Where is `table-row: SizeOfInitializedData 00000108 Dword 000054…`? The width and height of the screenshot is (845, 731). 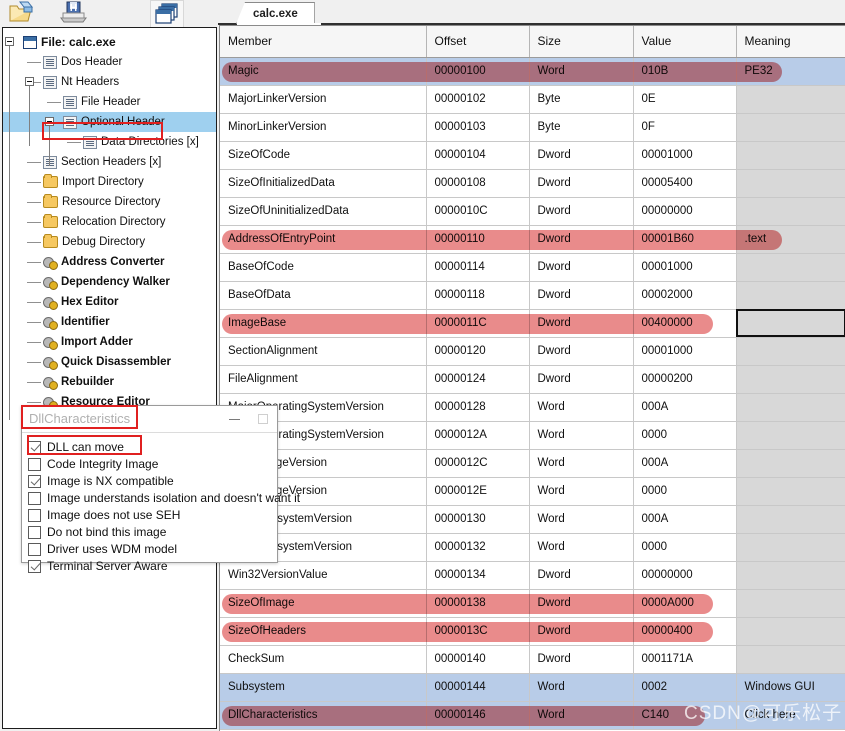
table-row: SizeOfInitializedData 00000108 Dword 000054… is located at coordinates (532, 183).